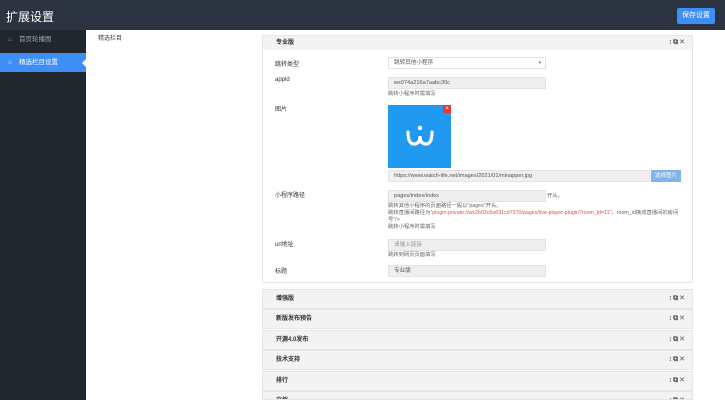  Describe the element at coordinates (445, 206) in the screenshot. I see `mp-path-hint-1: 跳转其他小程序的页面路径一般以"pages"开头。` at that location.